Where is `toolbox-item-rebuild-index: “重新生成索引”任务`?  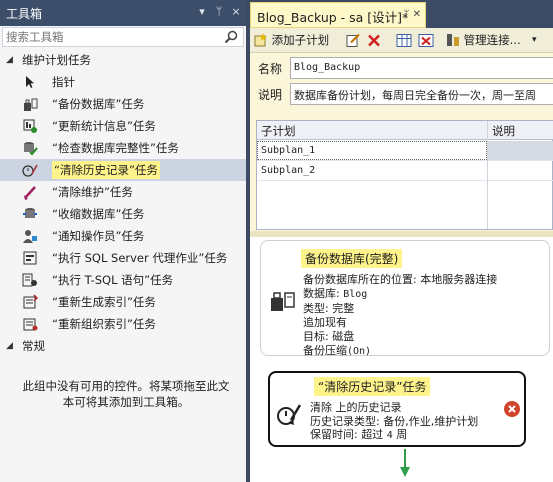 toolbox-item-rebuild-index: “重新生成索引”任务 is located at coordinates (123, 302).